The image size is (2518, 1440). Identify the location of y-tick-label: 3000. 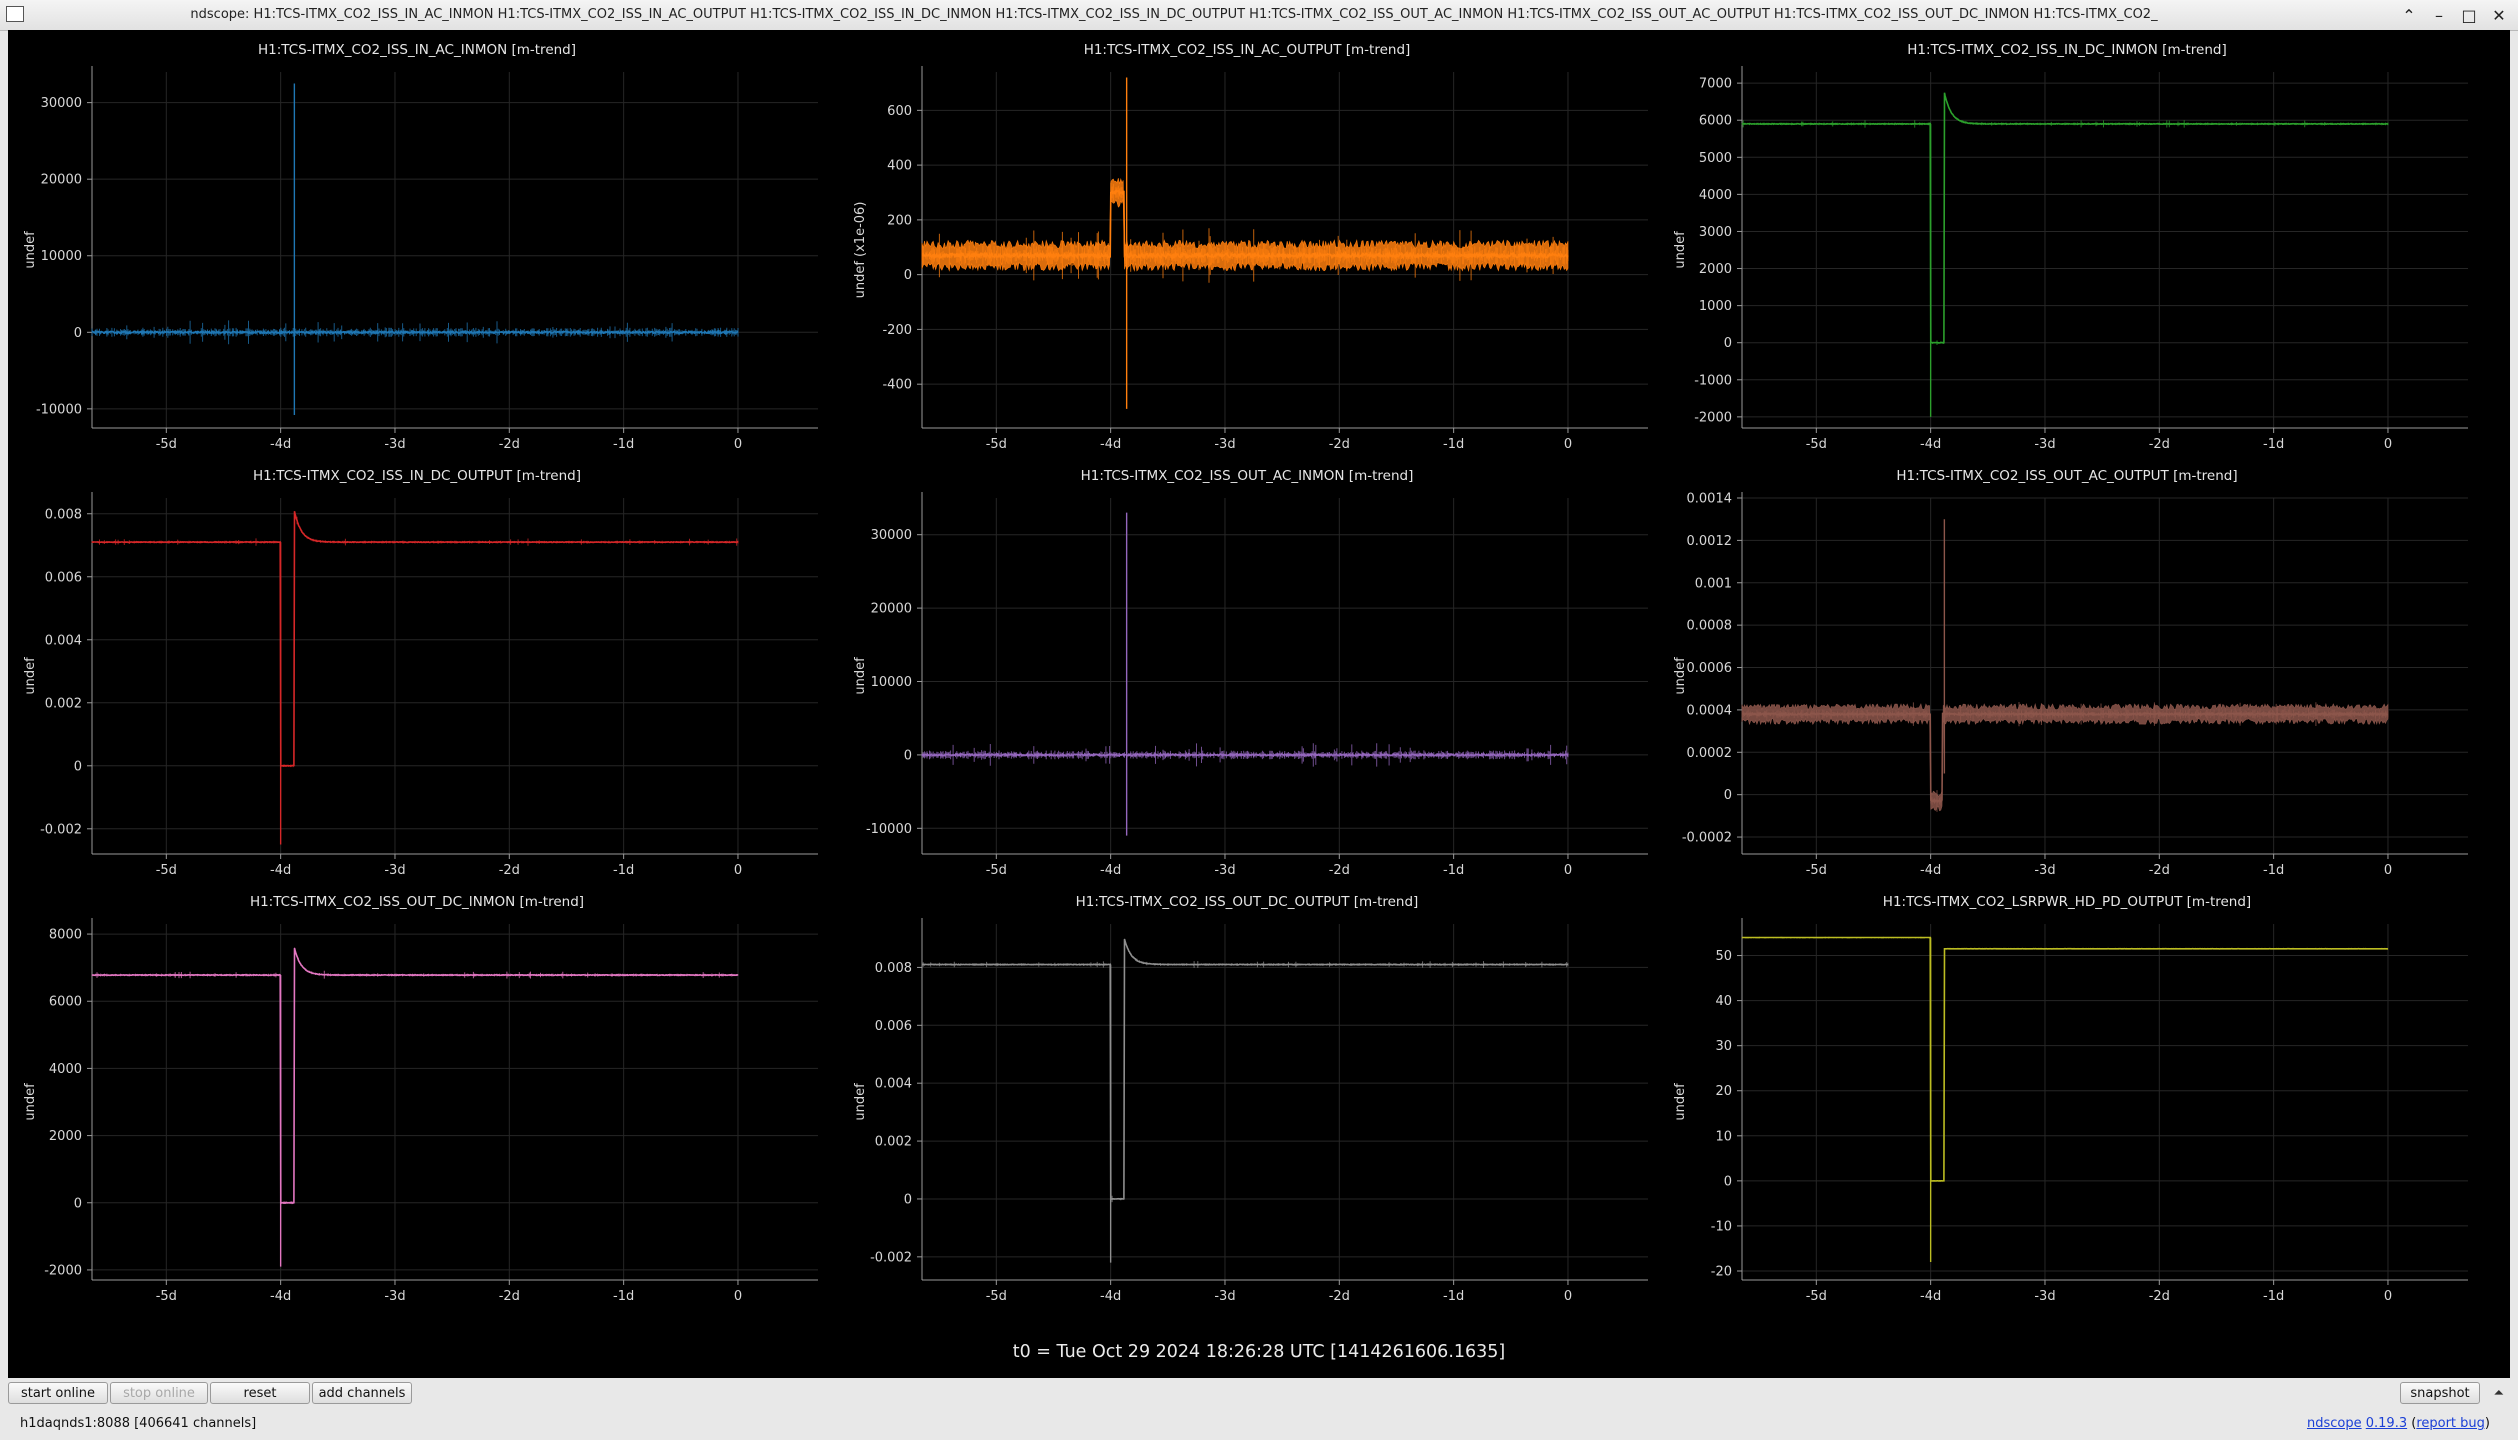
(1715, 232).